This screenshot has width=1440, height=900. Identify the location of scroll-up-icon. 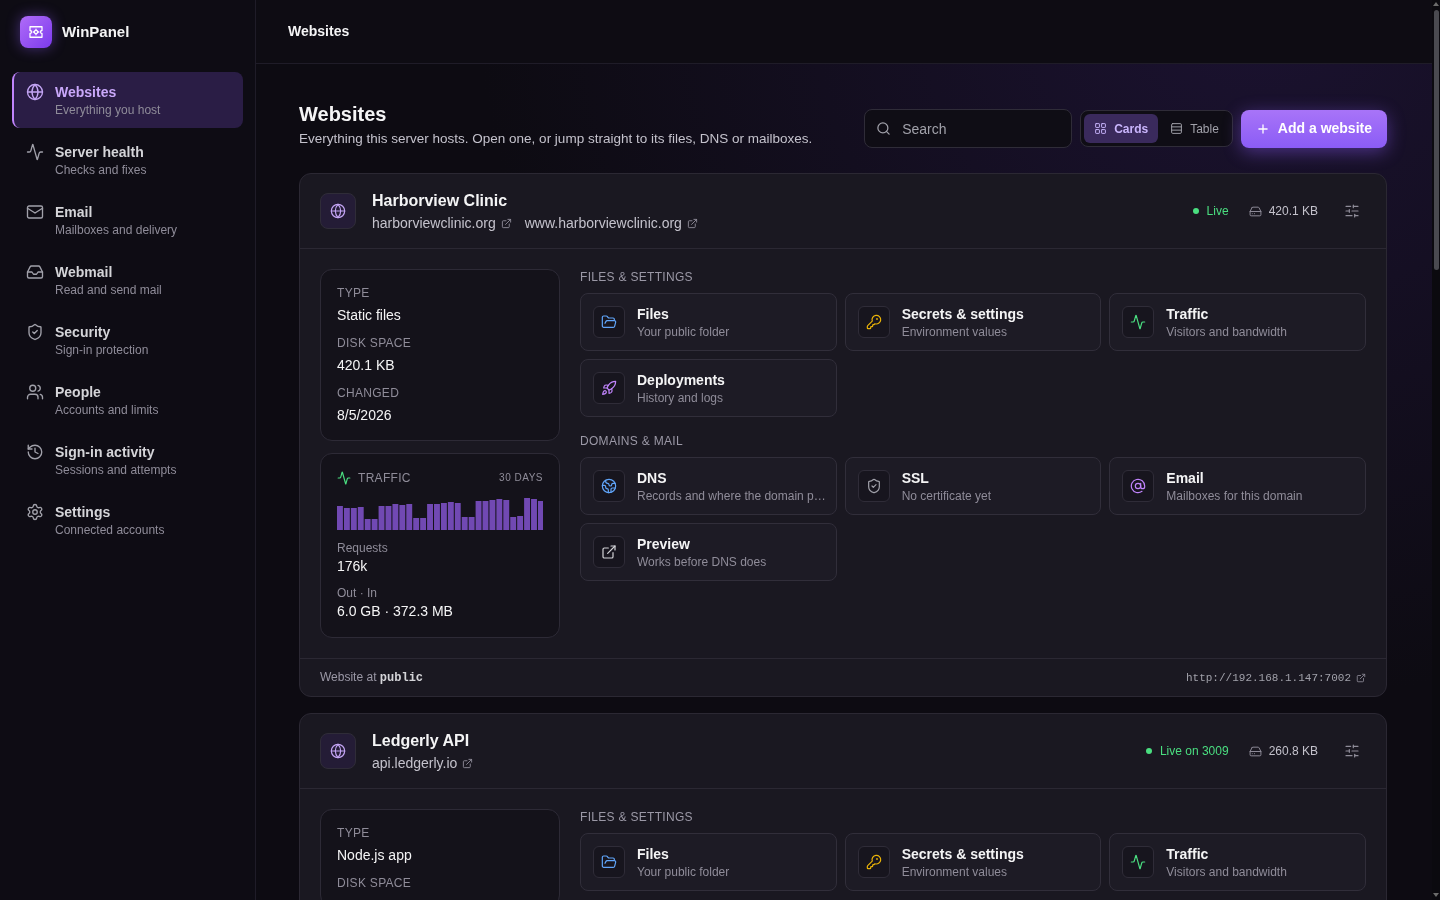
(1436, 4).